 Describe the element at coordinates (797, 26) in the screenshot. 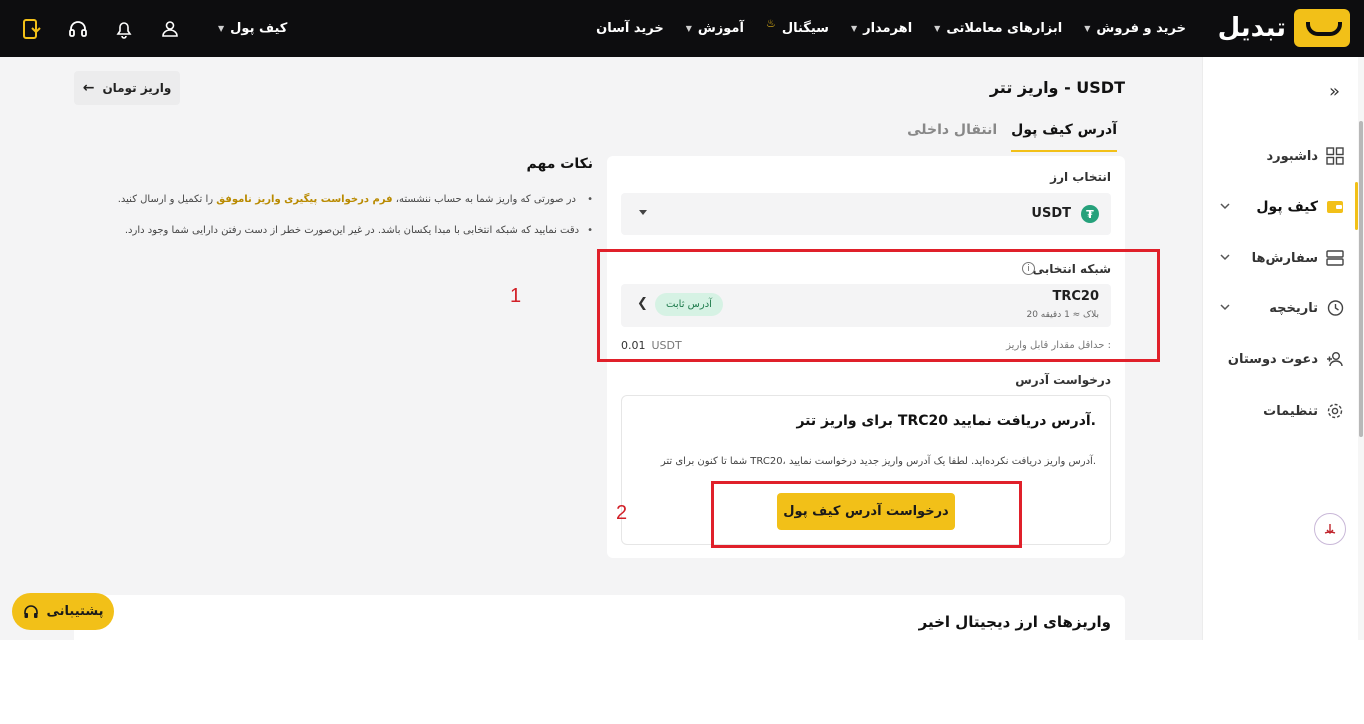

I see `nav-signal: سیگنال ♨` at that location.